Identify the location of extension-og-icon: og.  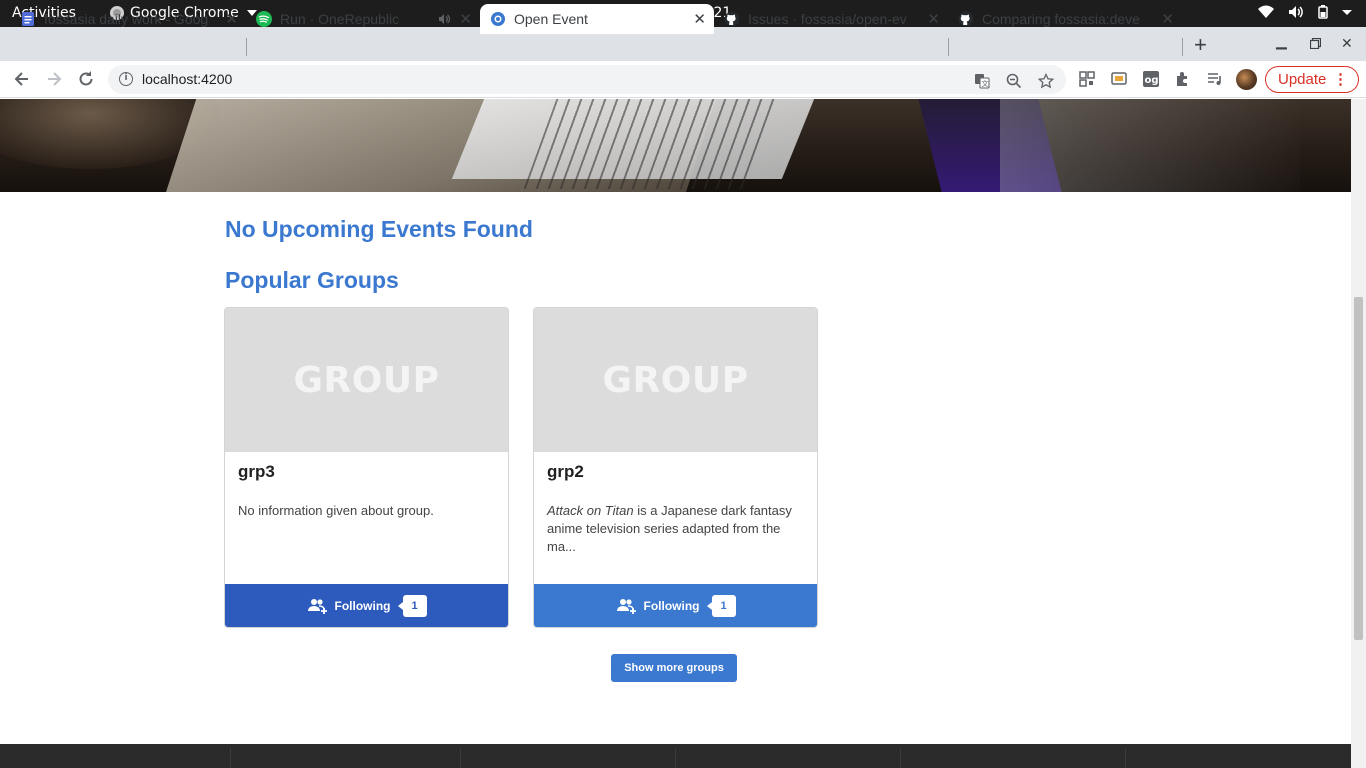
(1151, 79).